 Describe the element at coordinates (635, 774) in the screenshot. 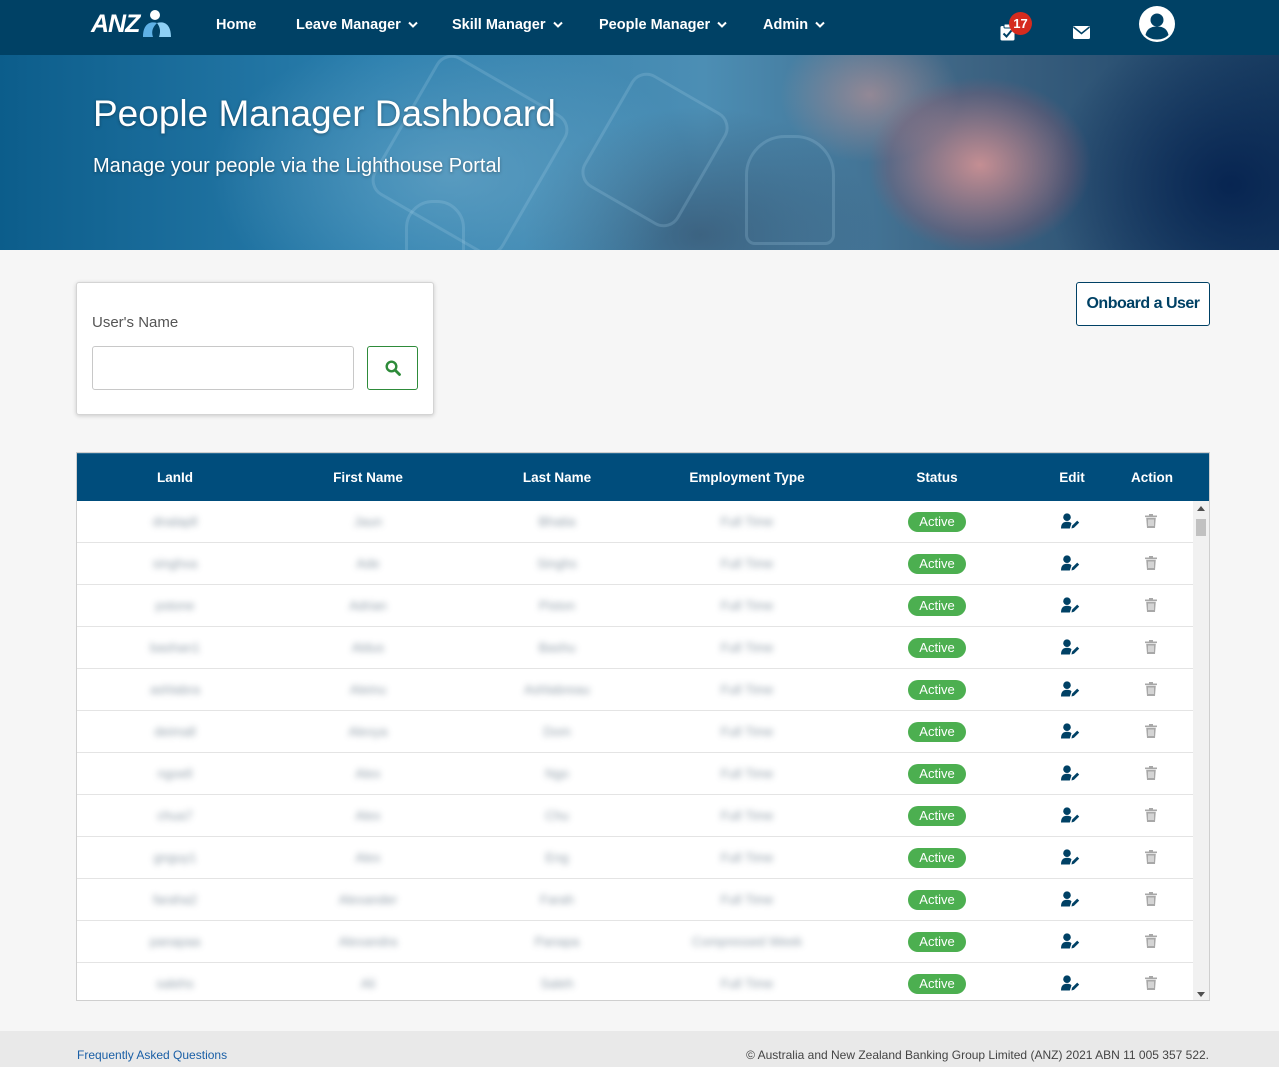

I see `table-row: ngoell Alex Ngo Full Time Active` at that location.